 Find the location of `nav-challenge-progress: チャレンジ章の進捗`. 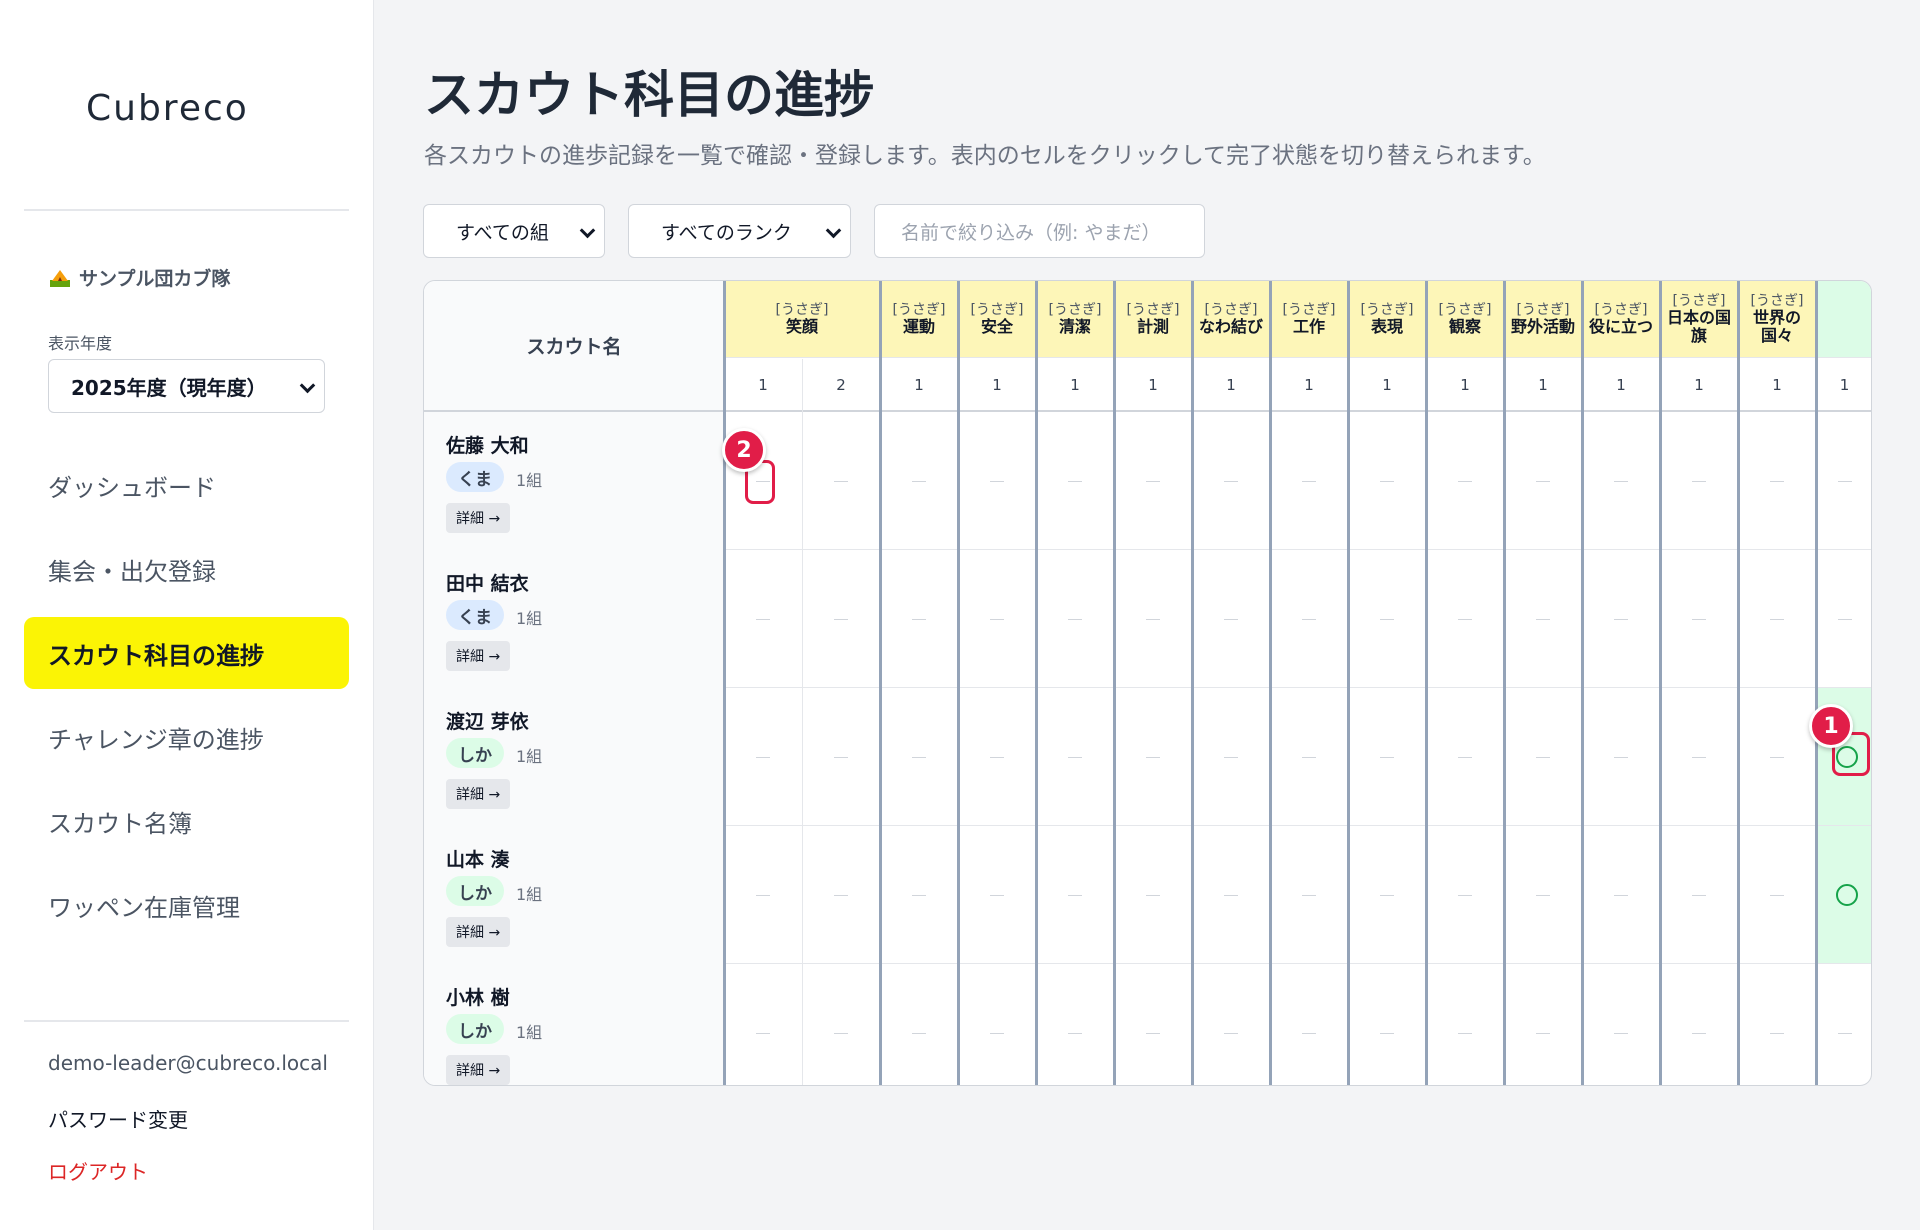

nav-challenge-progress: チャレンジ章の進捗 is located at coordinates (186, 737).